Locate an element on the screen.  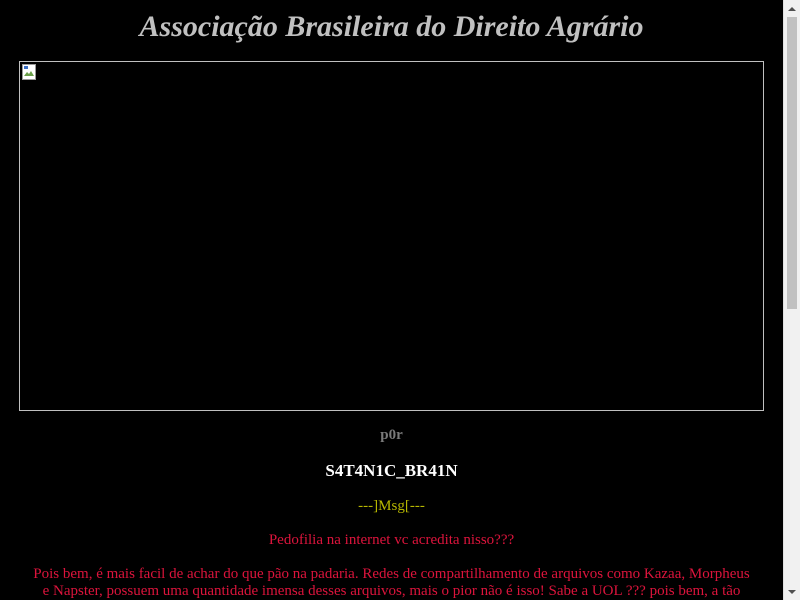
scroll-up-button is located at coordinates (792, 8).